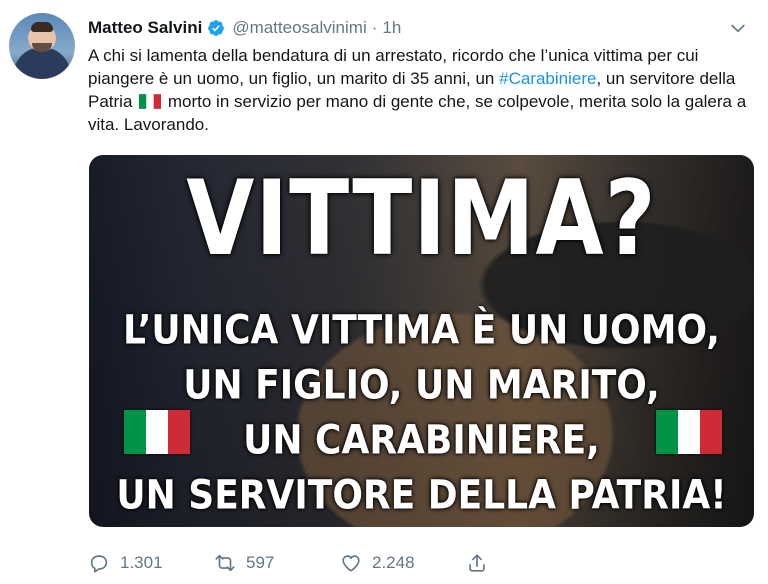 The width and height of the screenshot is (768, 584). I want to click on timestamp: 1h, so click(391, 28).